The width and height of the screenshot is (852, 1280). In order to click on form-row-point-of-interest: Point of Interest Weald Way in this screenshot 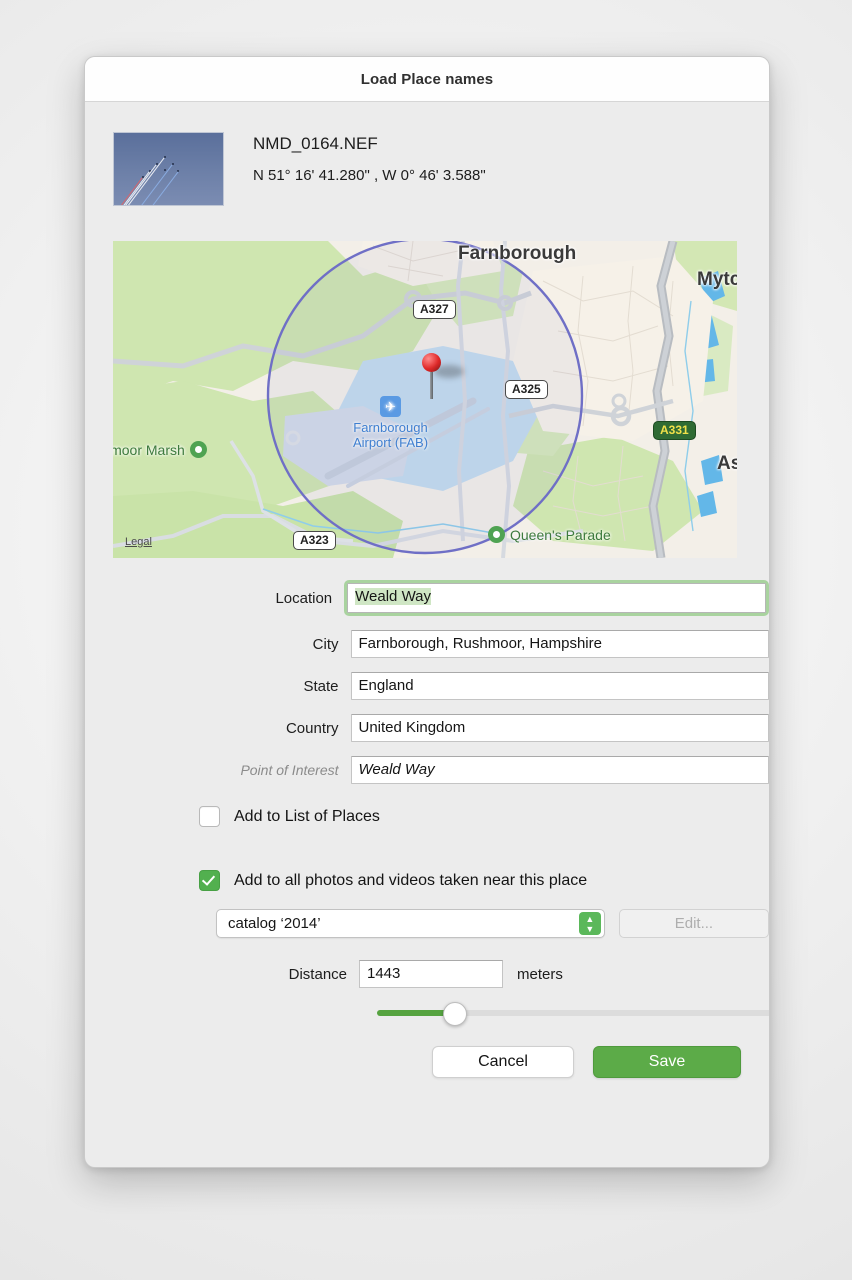, I will do `click(427, 770)`.